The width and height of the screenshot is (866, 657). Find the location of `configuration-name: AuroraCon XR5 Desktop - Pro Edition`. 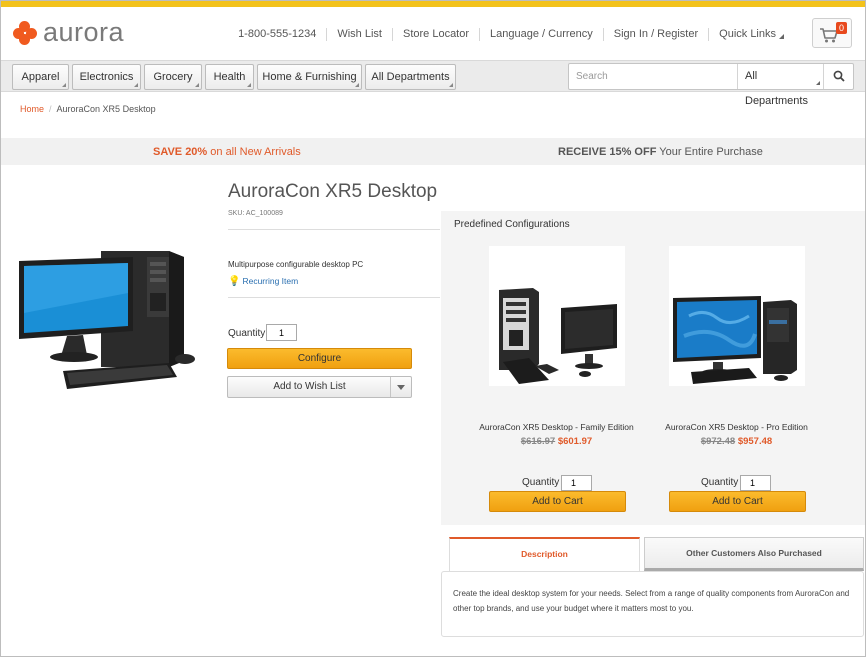

configuration-name: AuroraCon XR5 Desktop - Pro Edition is located at coordinates (736, 427).